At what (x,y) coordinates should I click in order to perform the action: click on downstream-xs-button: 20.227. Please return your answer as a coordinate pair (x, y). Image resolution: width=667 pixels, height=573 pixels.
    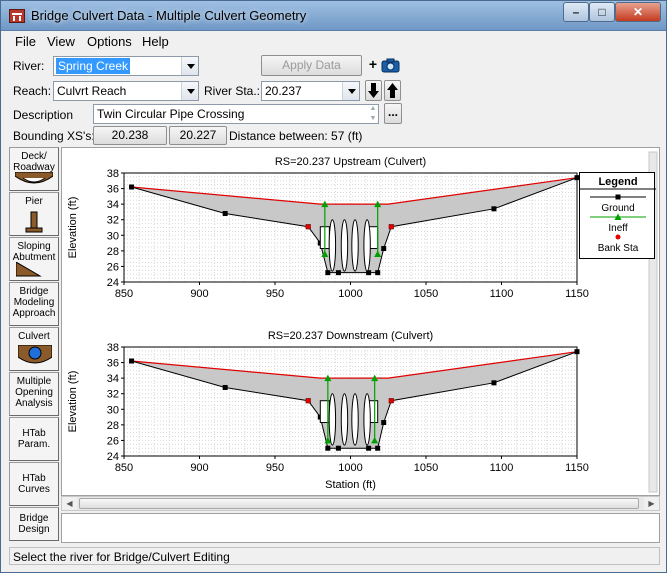
    Looking at the image, I should click on (198, 135).